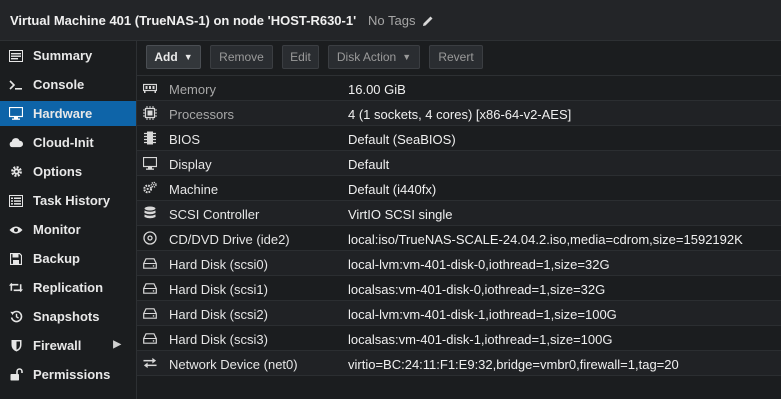 The image size is (781, 399). I want to click on sidebar-item-hardware: Hardware, so click(68, 113).